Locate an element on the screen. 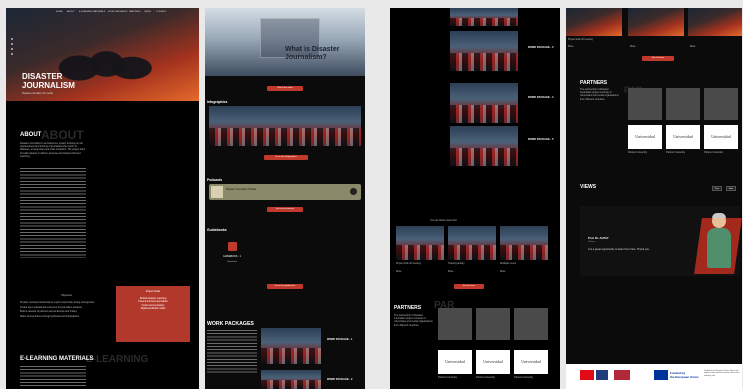 This screenshot has width=743, height=389. infographics-image is located at coordinates (285, 126).